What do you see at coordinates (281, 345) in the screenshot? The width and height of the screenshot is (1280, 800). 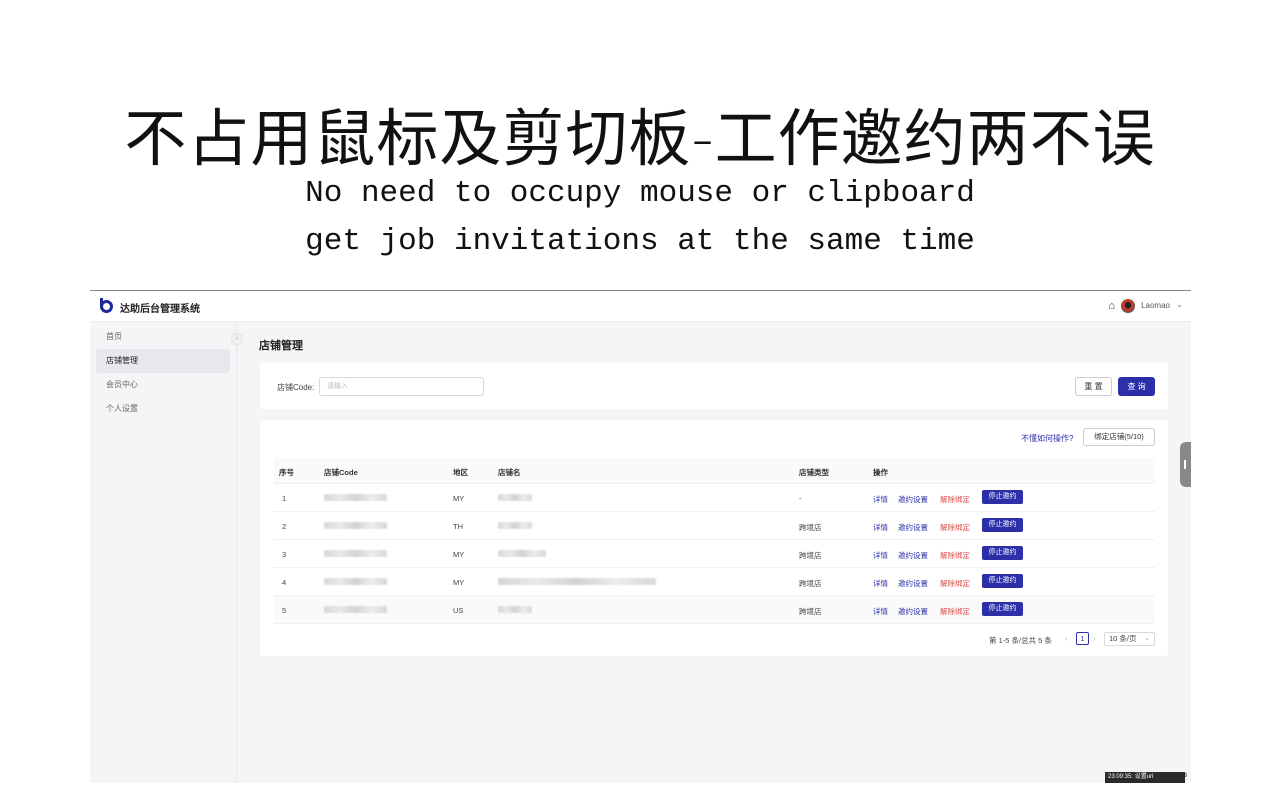 I see `page-title: 店铺管理` at bounding box center [281, 345].